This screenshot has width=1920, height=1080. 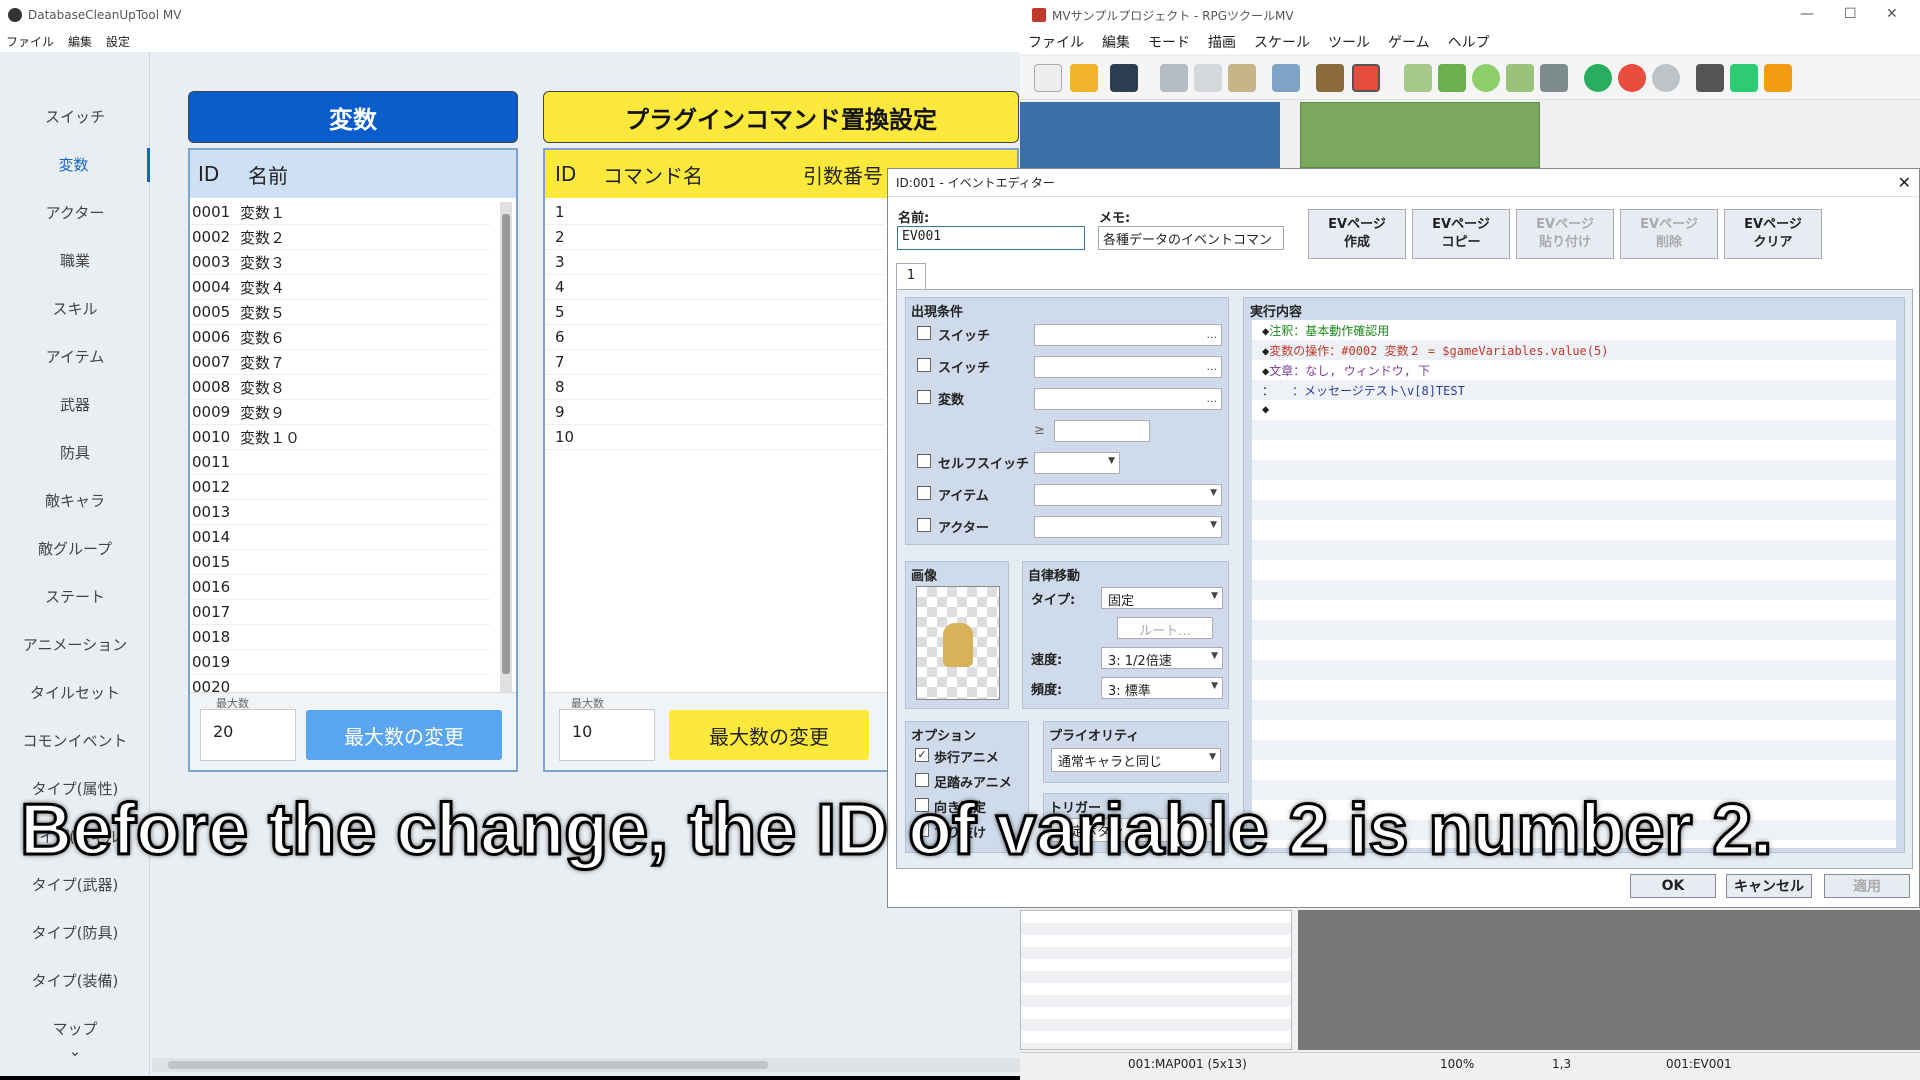 What do you see at coordinates (75, 357) in the screenshot?
I see `sidebar-item-5: アイテム` at bounding box center [75, 357].